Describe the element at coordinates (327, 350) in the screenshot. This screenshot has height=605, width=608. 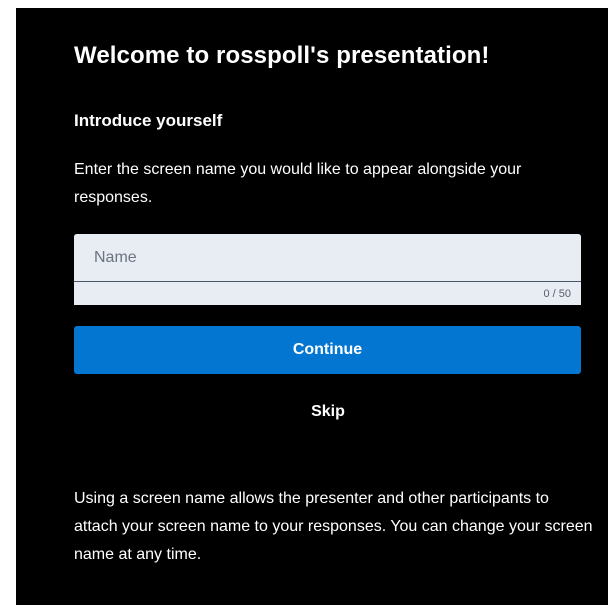
I see `continue-button: Continue` at that location.